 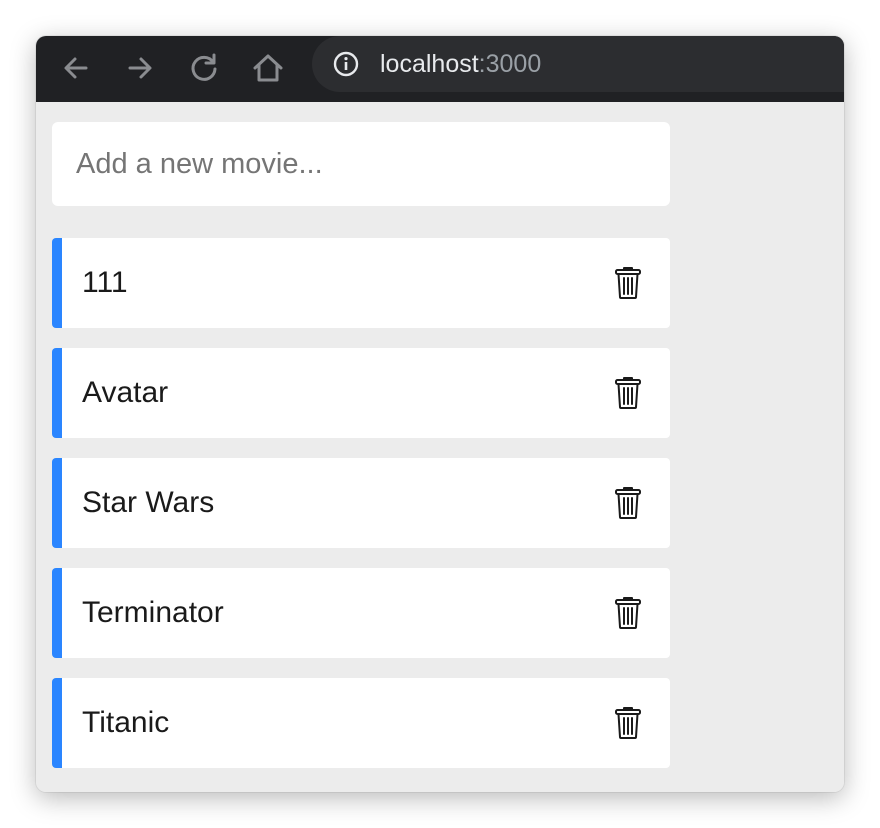 What do you see at coordinates (125, 392) in the screenshot?
I see `movie-title: Avatar` at bounding box center [125, 392].